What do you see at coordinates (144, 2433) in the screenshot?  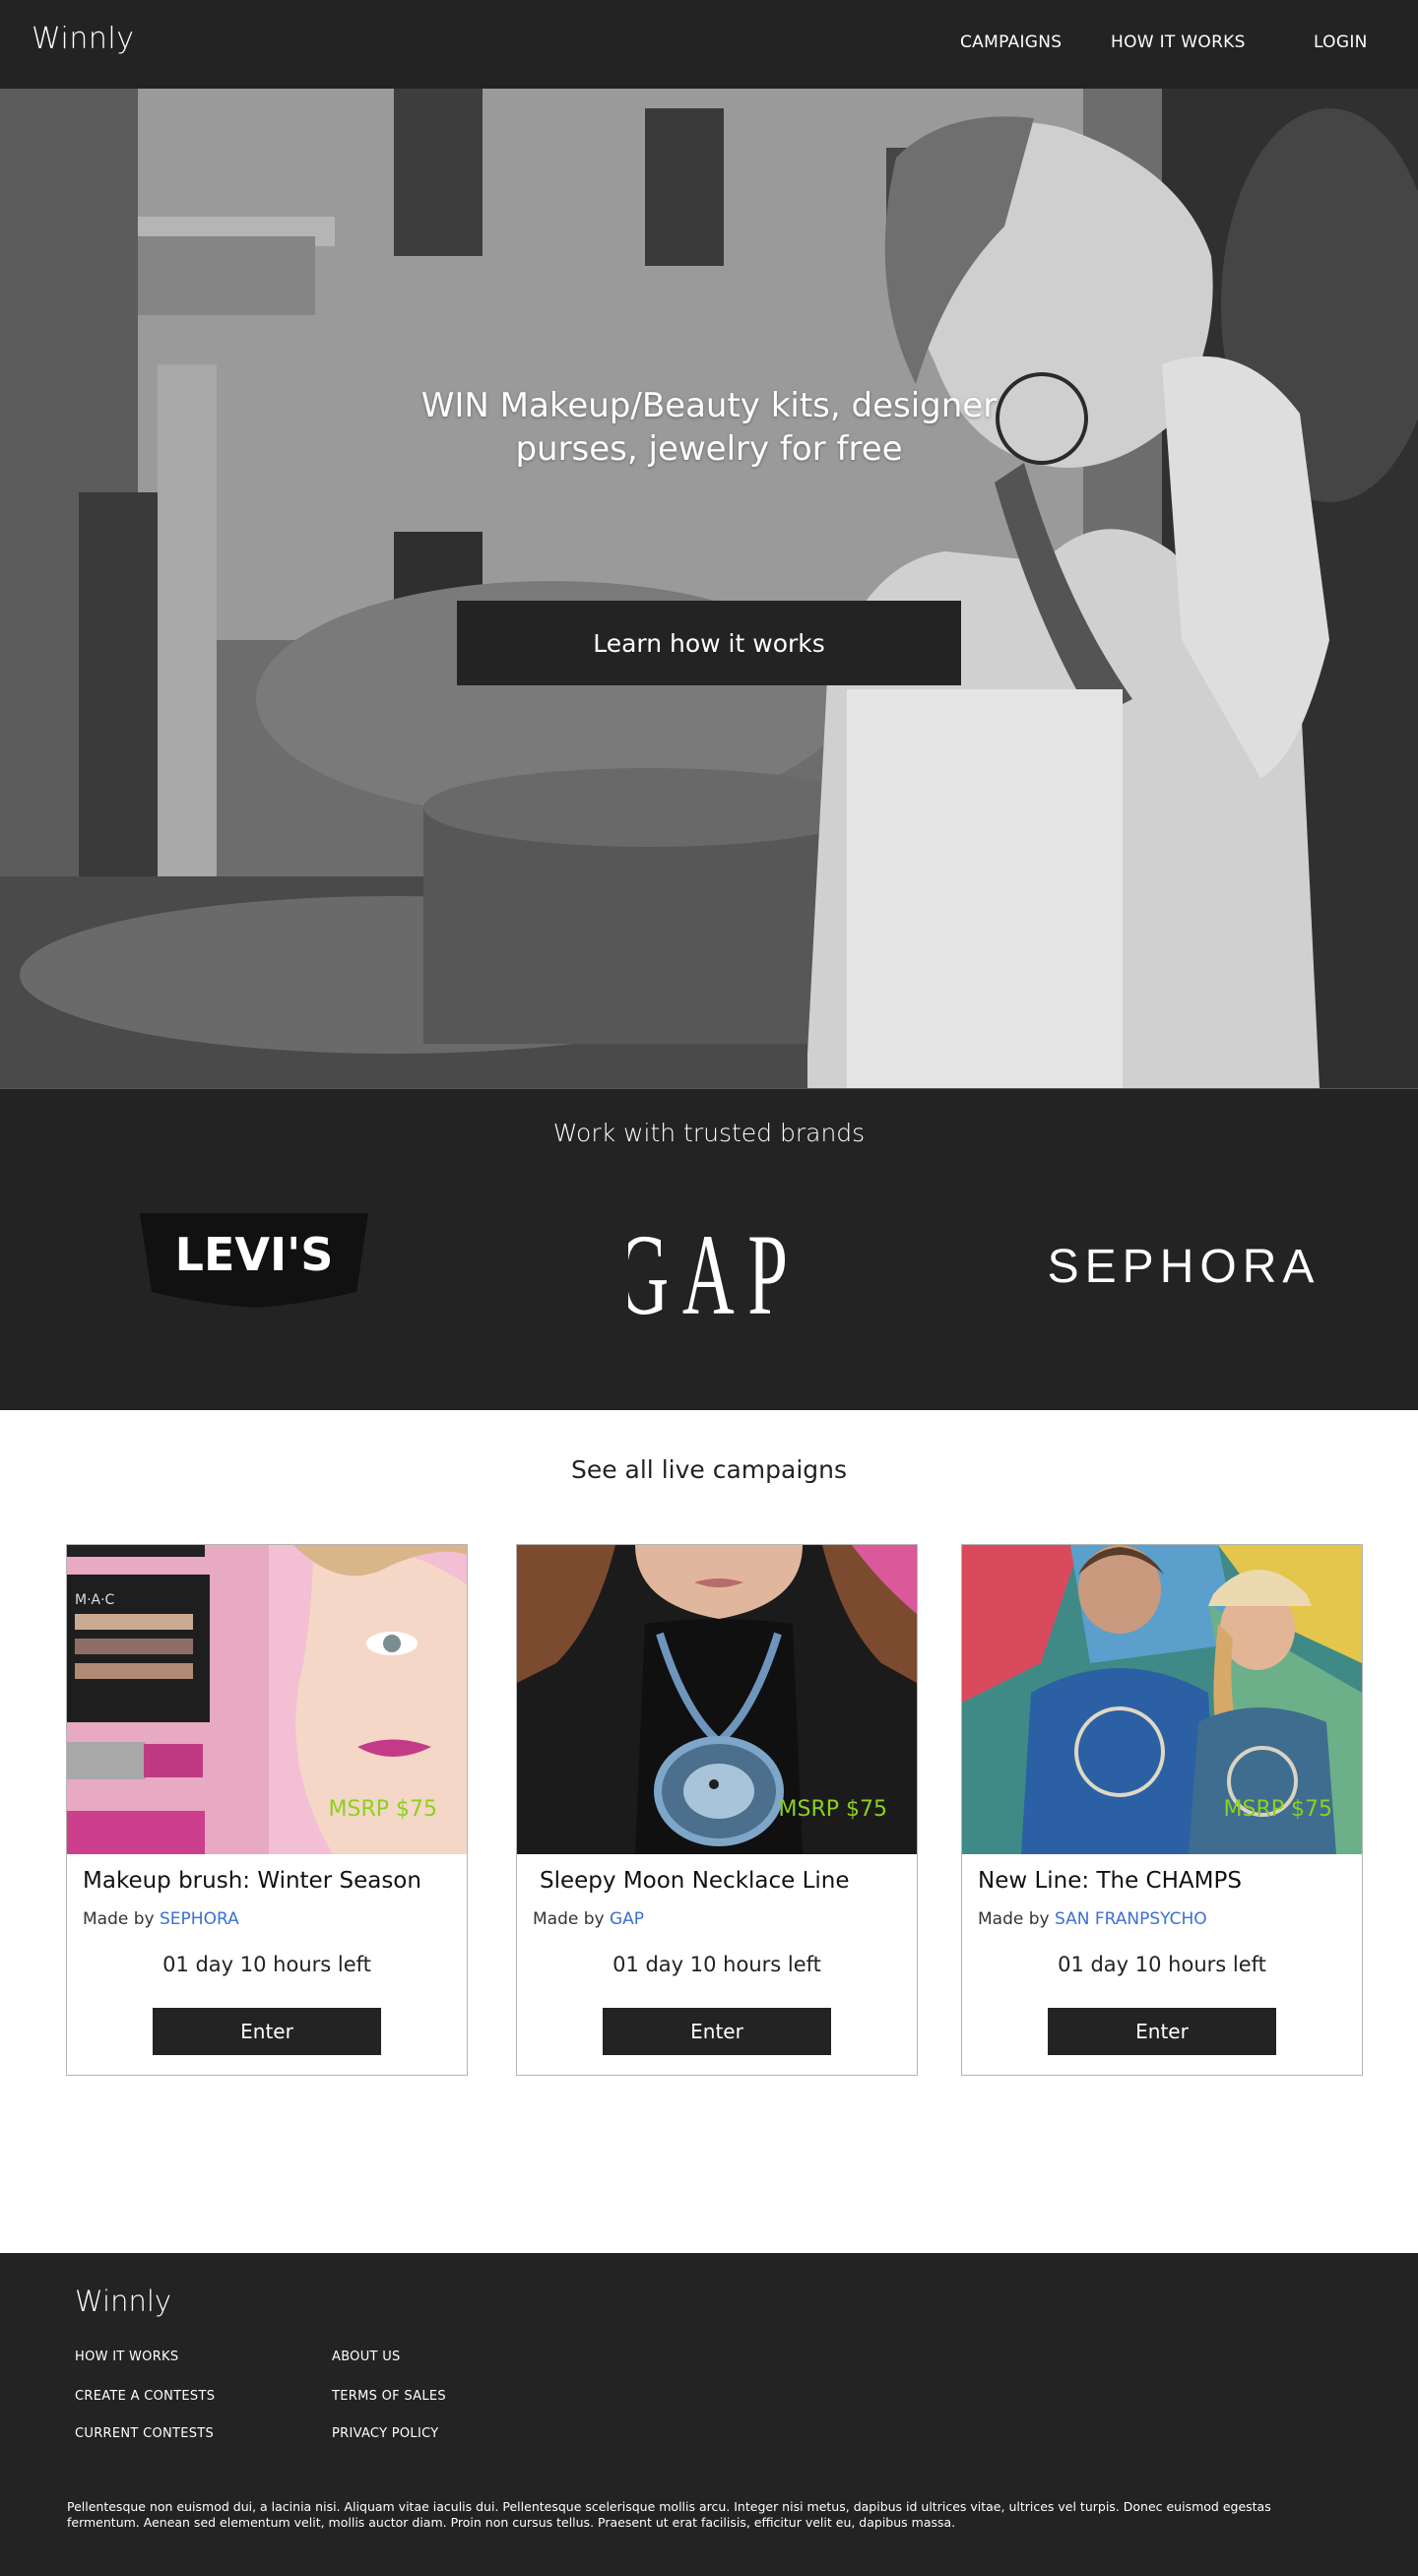 I see `footer-link-current-contests: CURRENT CONTESTS` at bounding box center [144, 2433].